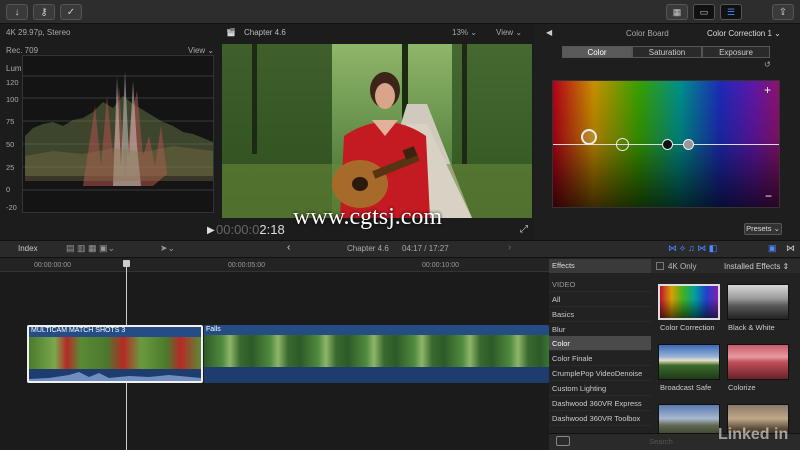 The image size is (800, 450). What do you see at coordinates (52, 265) in the screenshot?
I see `ruler-label-0: 00:00:00:00` at bounding box center [52, 265].